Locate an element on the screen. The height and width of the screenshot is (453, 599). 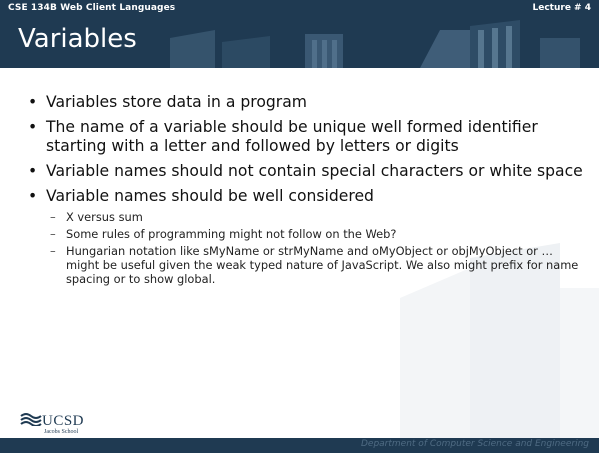
slide-title: Variables is located at coordinates (77, 39).